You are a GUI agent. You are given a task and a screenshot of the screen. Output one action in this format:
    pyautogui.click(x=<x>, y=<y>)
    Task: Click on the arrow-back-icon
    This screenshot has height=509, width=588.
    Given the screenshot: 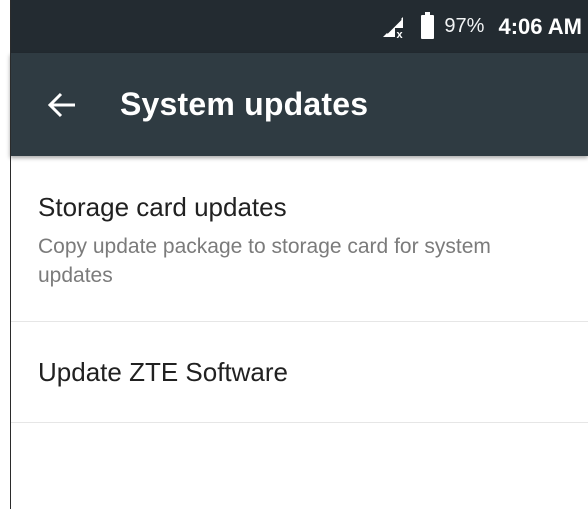 What is the action you would take?
    pyautogui.click(x=61, y=104)
    